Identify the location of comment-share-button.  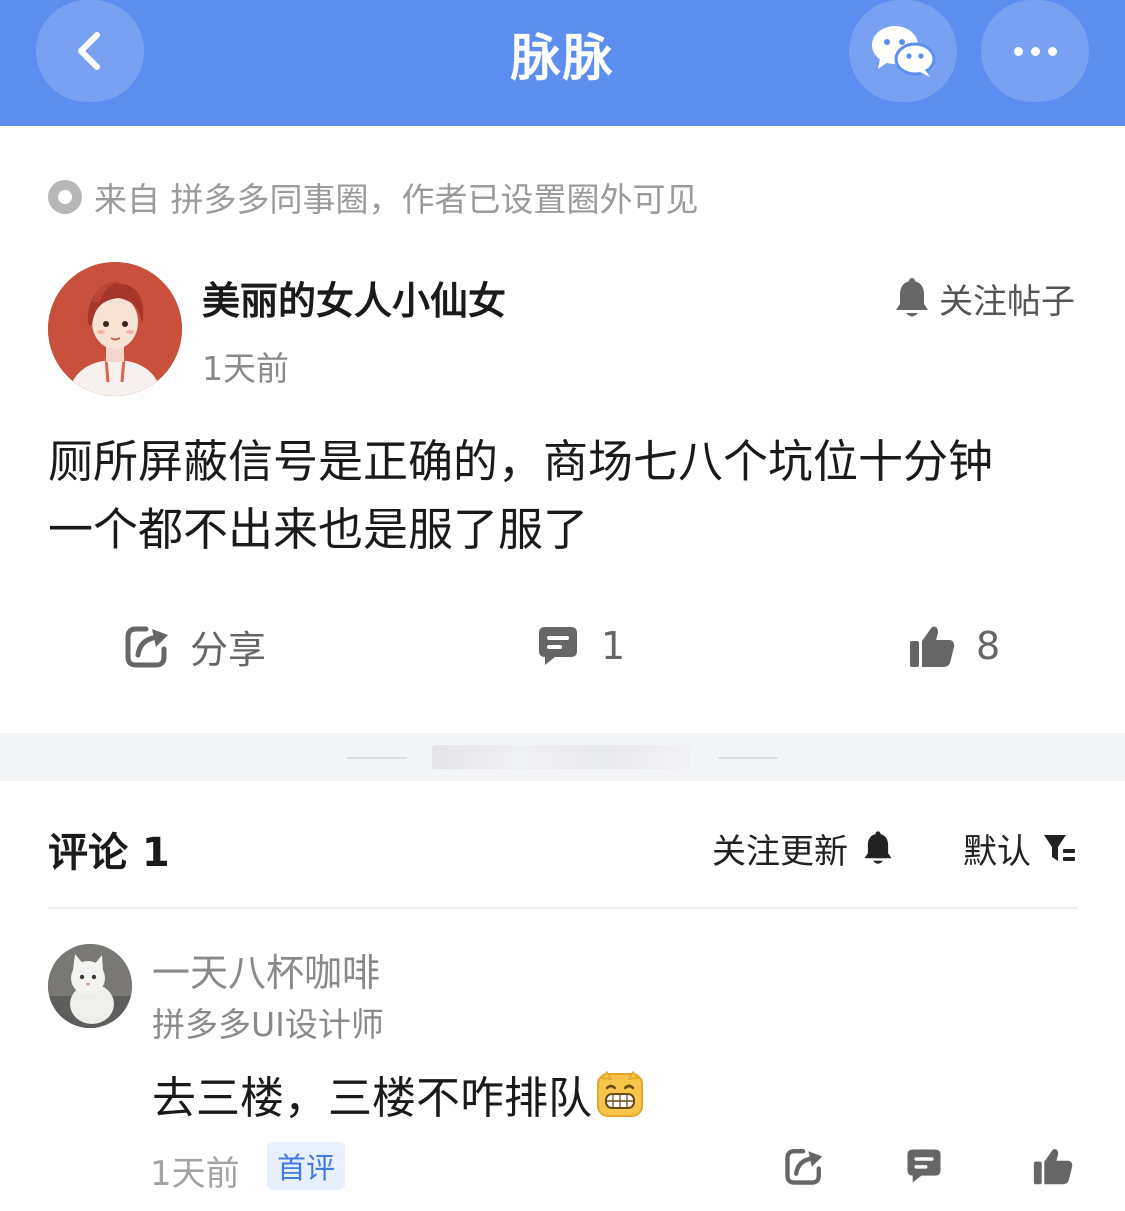
(804, 1168).